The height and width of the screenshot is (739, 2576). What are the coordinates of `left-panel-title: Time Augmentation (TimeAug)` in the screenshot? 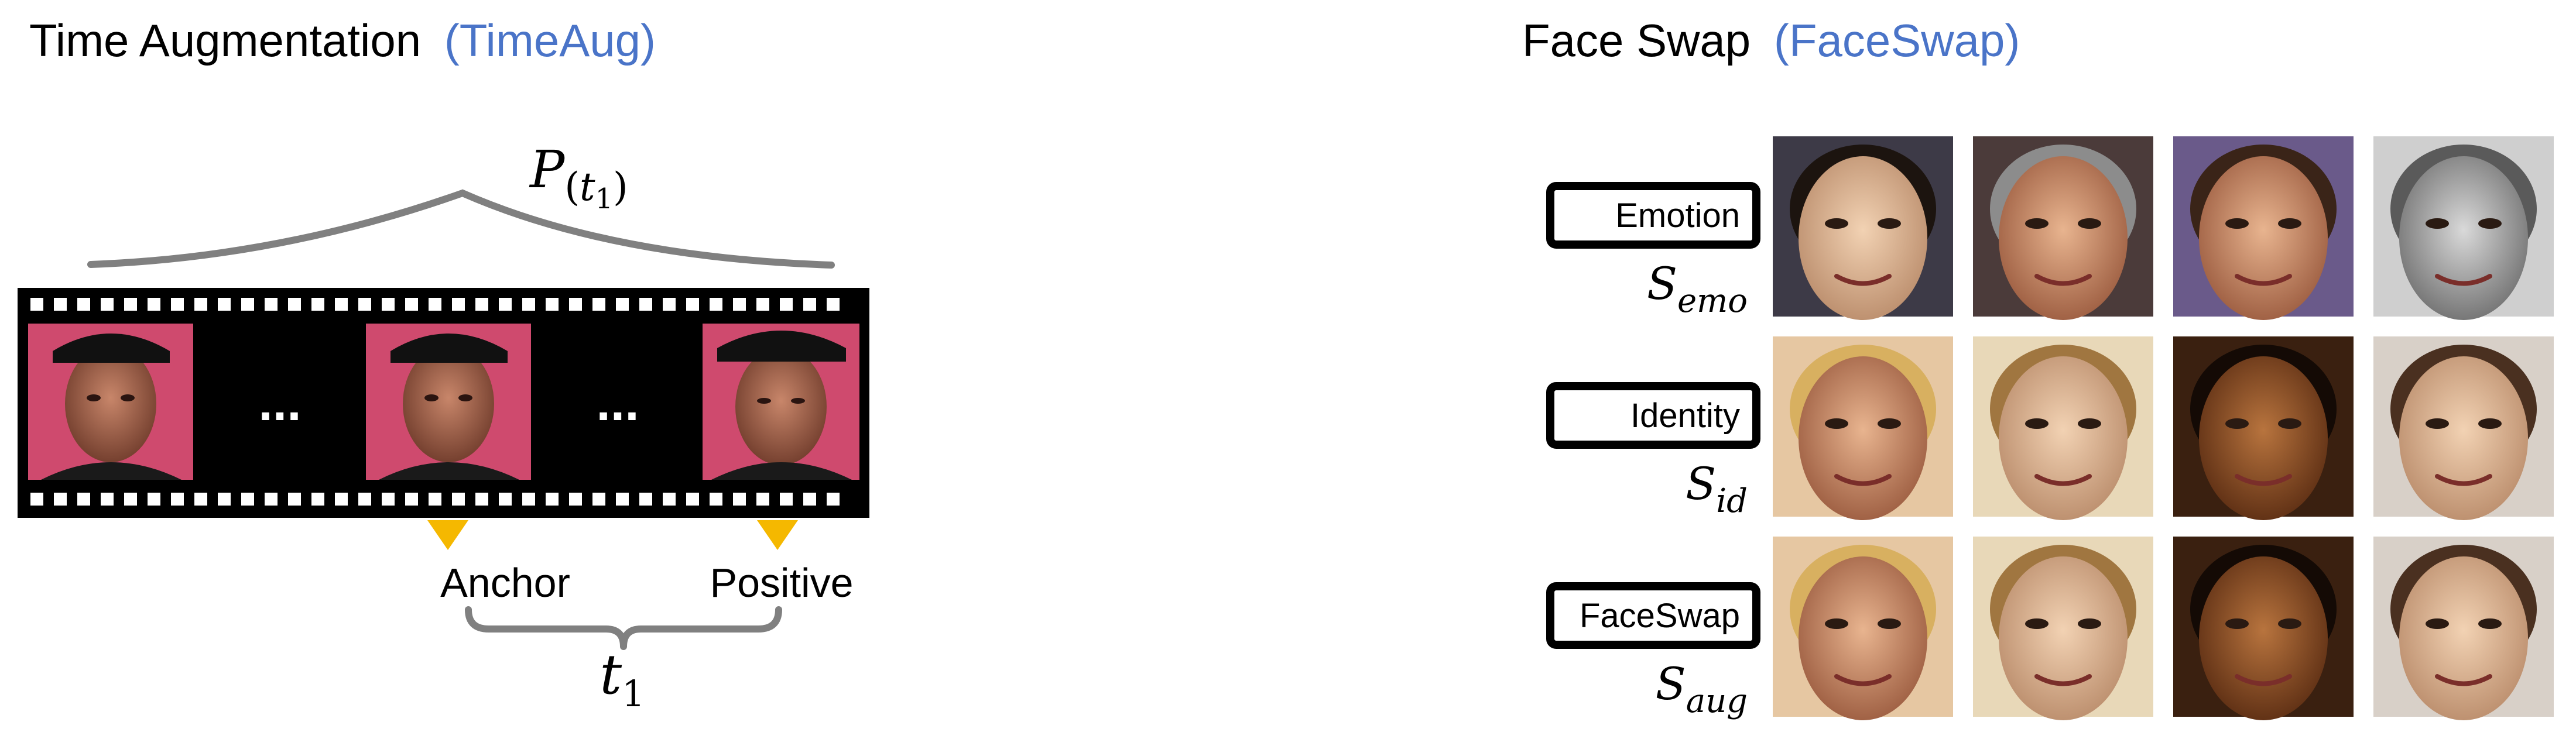 It's located at (342, 40).